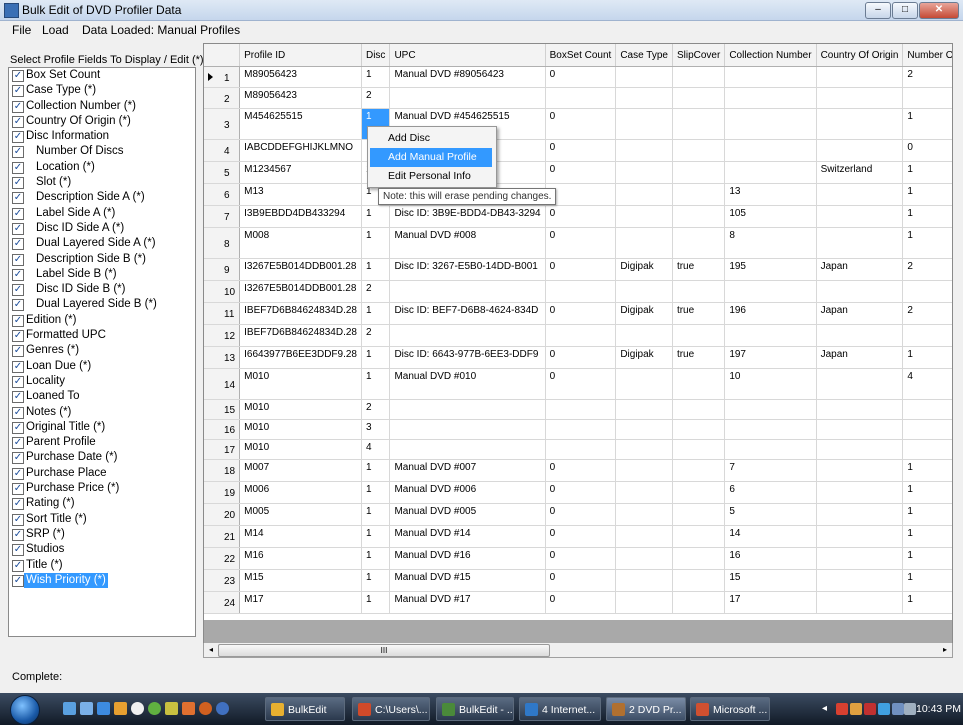  What do you see at coordinates (856, 709) in the screenshot?
I see `tray-app2-icon` at bounding box center [856, 709].